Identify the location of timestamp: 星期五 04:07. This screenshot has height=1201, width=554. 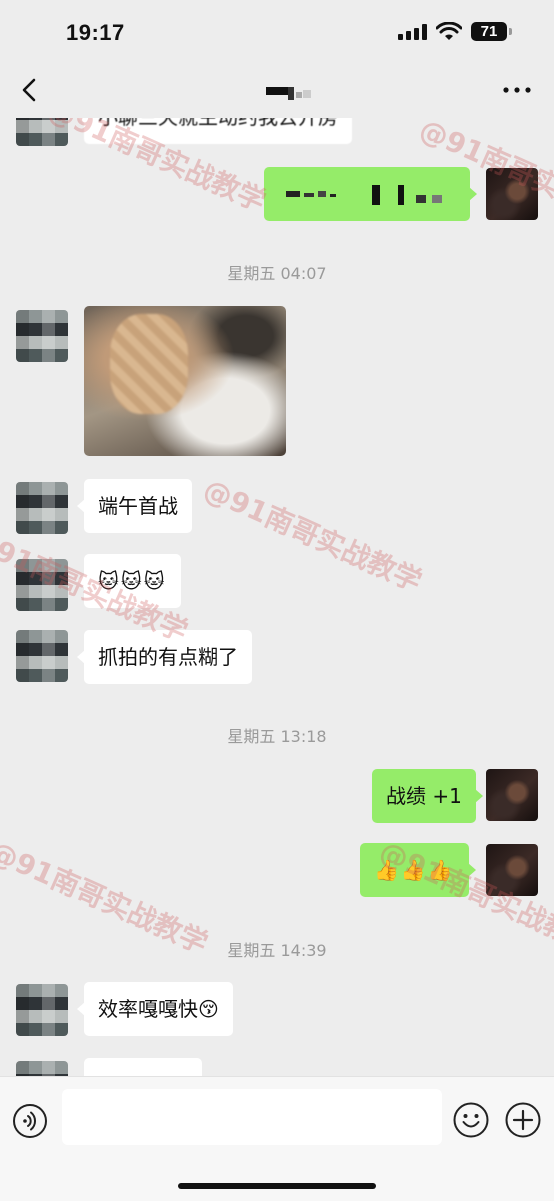
(277, 273).